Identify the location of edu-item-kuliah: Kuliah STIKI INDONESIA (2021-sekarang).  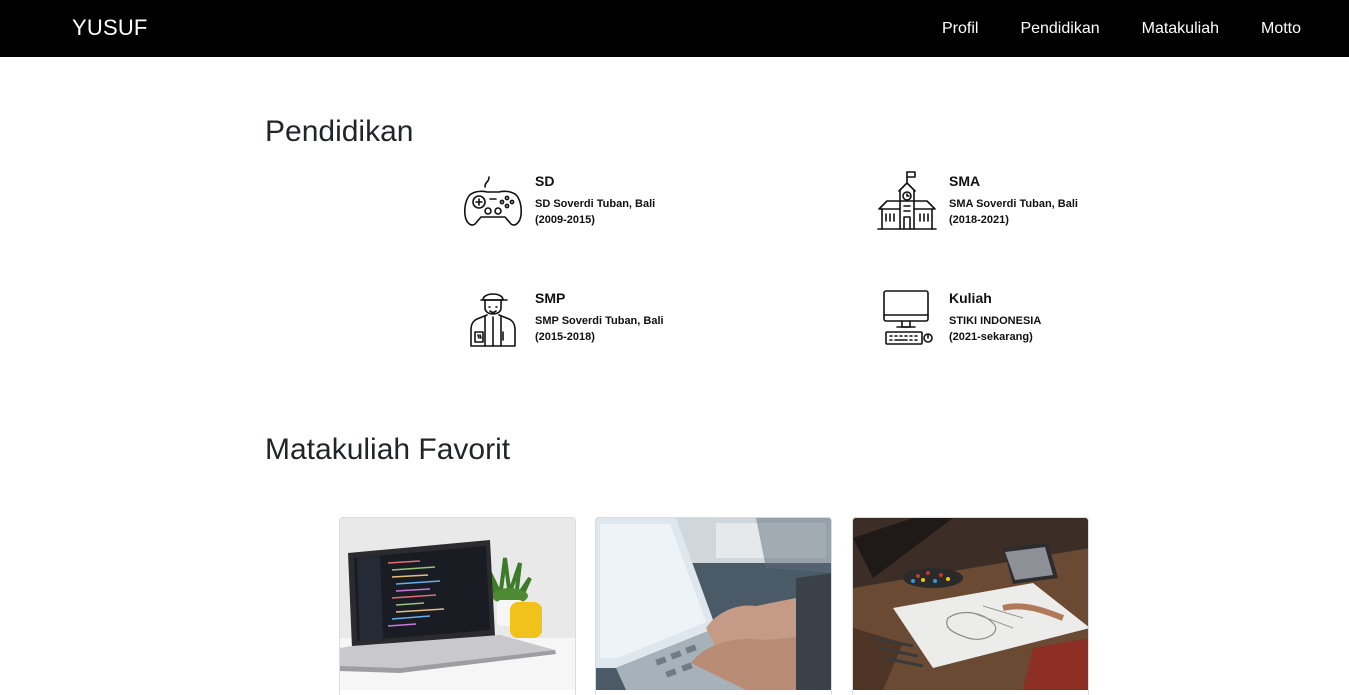
(1007, 323).